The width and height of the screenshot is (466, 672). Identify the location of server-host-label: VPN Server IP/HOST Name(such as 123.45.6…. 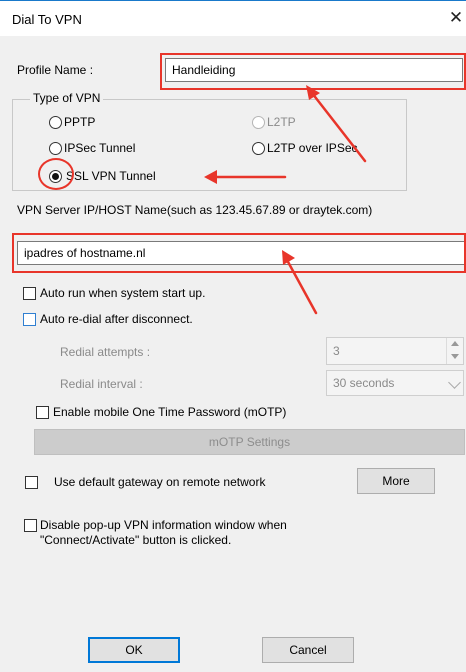
(195, 210).